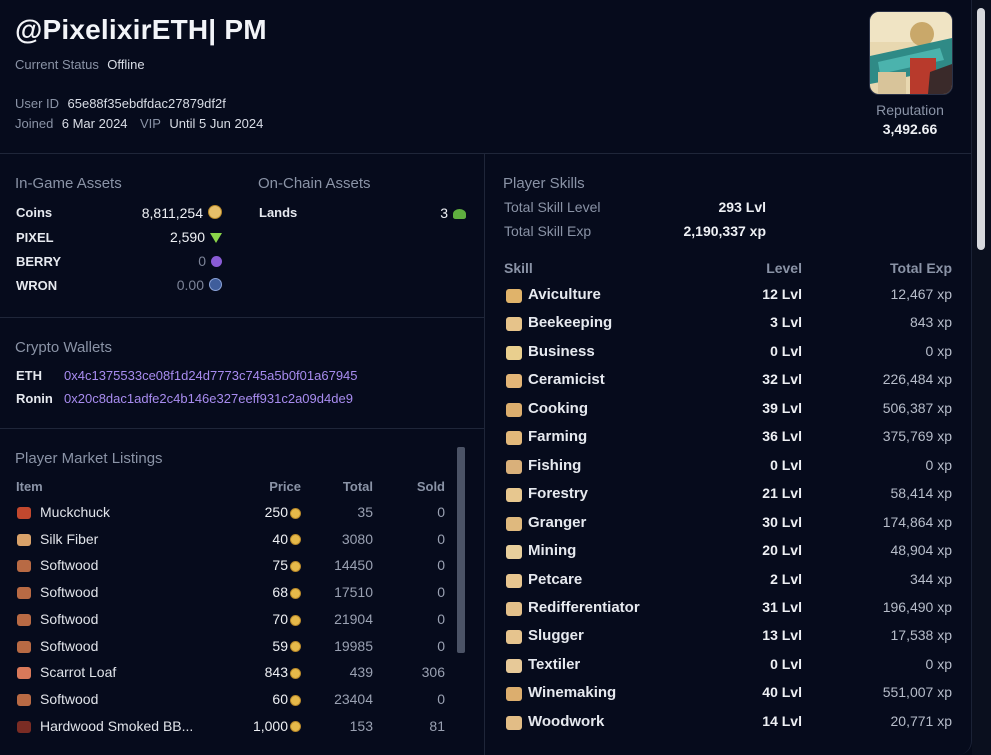  What do you see at coordinates (75, 512) in the screenshot?
I see `item-name: Muckchuck` at bounding box center [75, 512].